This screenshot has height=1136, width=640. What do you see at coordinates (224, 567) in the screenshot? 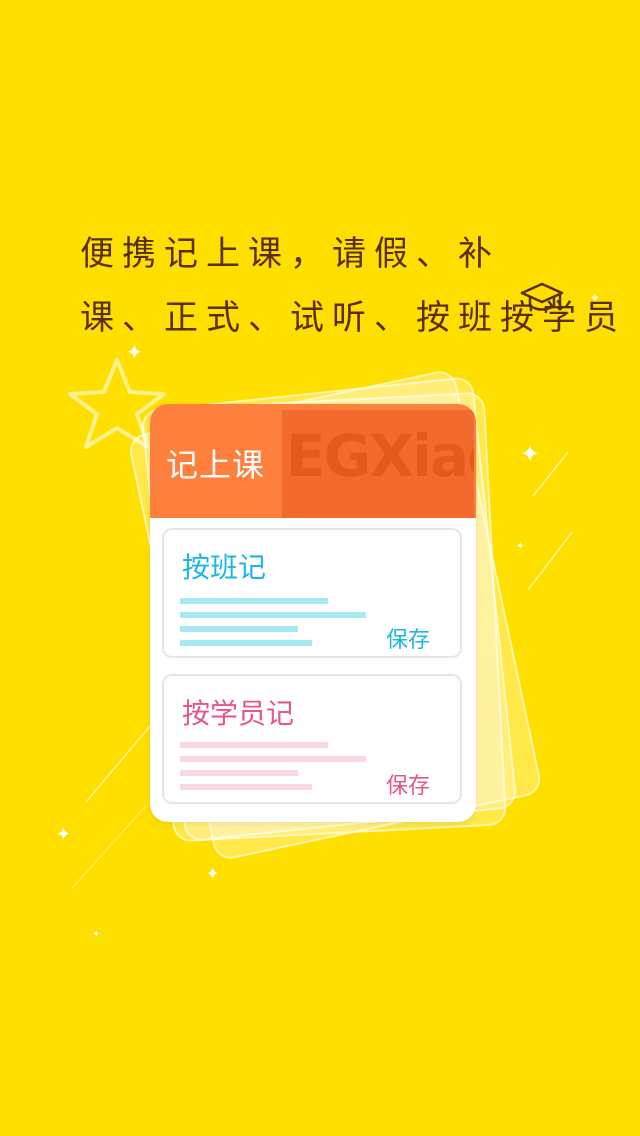
I see `record-by-class-title: 按班记` at bounding box center [224, 567].